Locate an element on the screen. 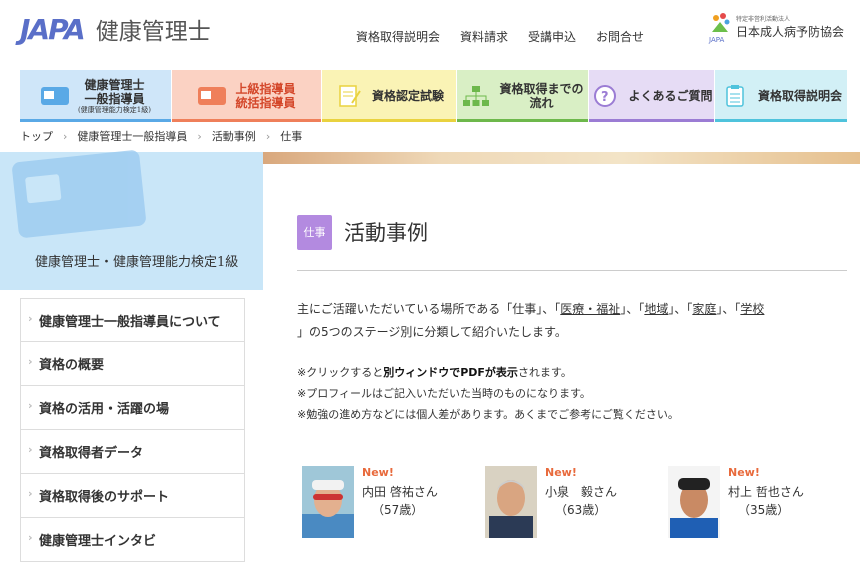 The image size is (860, 562). sidebar-item-data: 資格取得者データ is located at coordinates (132, 452).